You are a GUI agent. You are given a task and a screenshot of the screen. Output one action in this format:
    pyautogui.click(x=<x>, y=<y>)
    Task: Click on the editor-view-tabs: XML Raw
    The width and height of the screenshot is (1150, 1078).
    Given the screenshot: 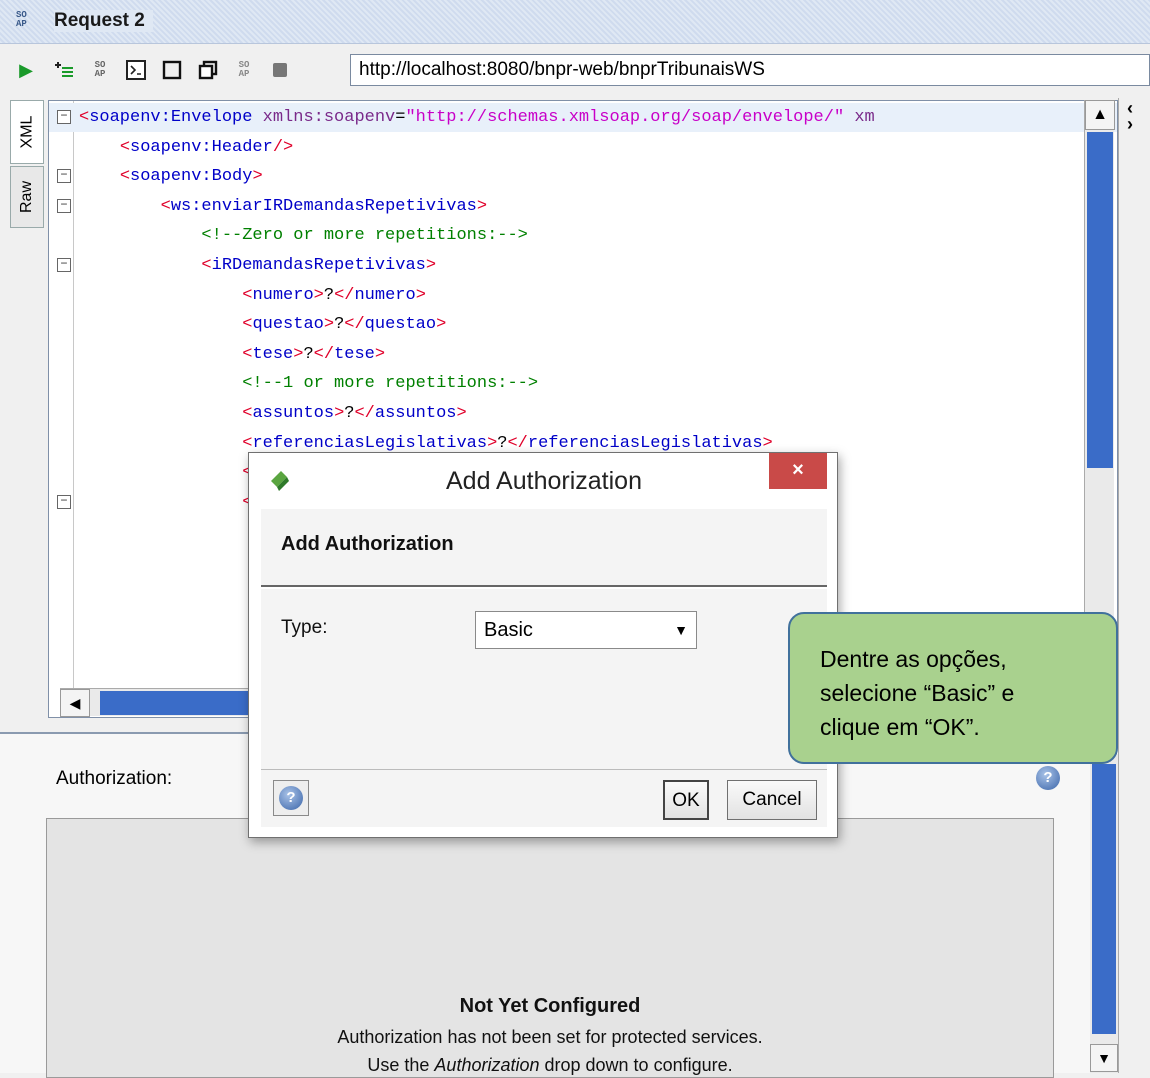 What is the action you would take?
    pyautogui.click(x=28, y=165)
    